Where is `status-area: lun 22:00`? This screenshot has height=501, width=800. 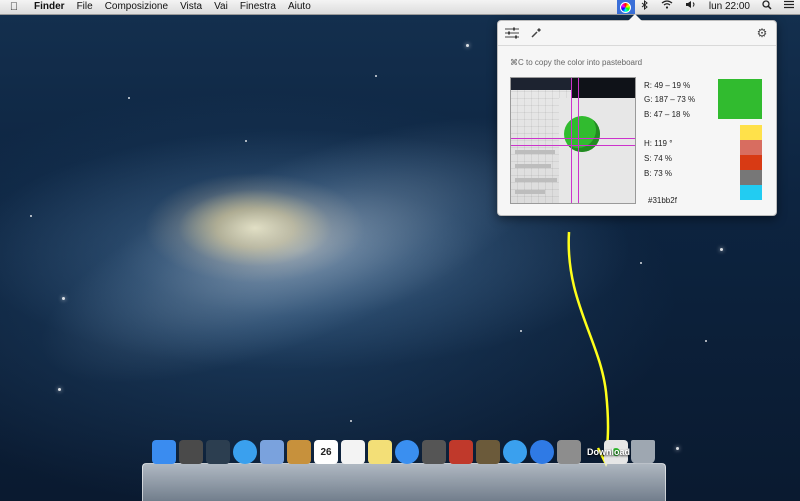
status-area: lun 22:00 is located at coordinates (708, 7).